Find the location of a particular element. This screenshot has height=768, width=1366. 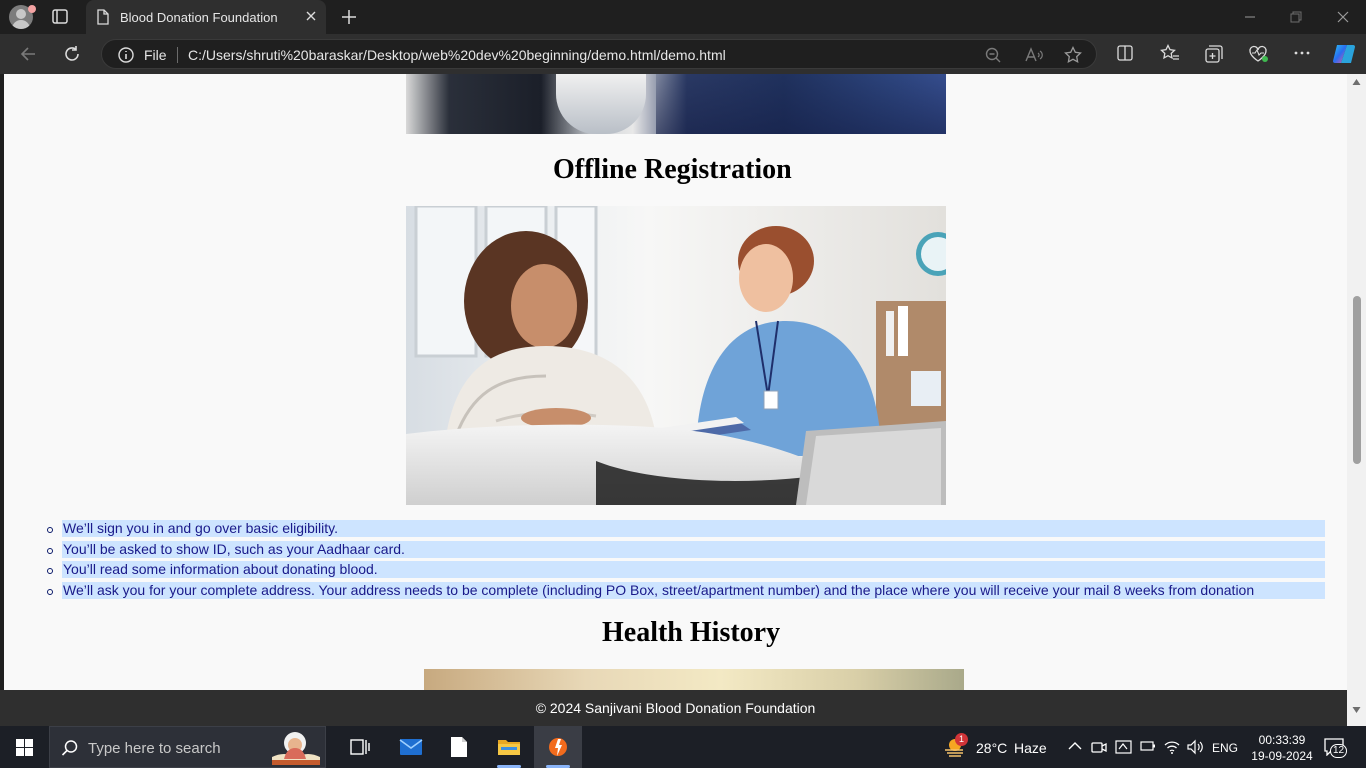

address-scheme-label: File is located at coordinates (155, 55).